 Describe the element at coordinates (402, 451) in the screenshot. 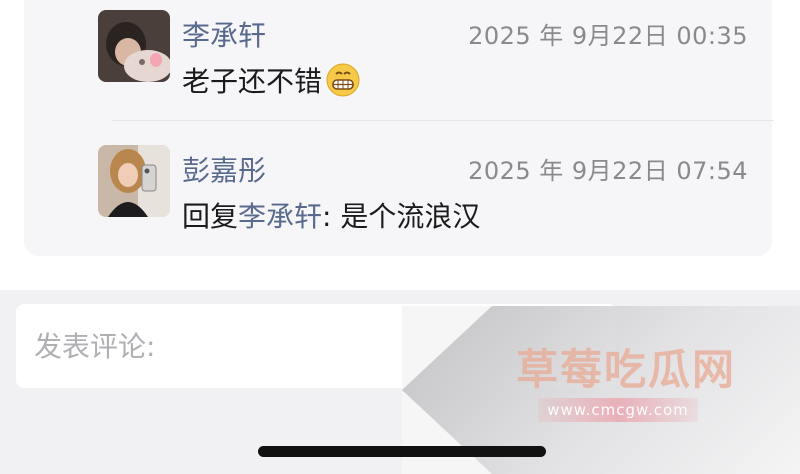

I see `home-indicator` at that location.